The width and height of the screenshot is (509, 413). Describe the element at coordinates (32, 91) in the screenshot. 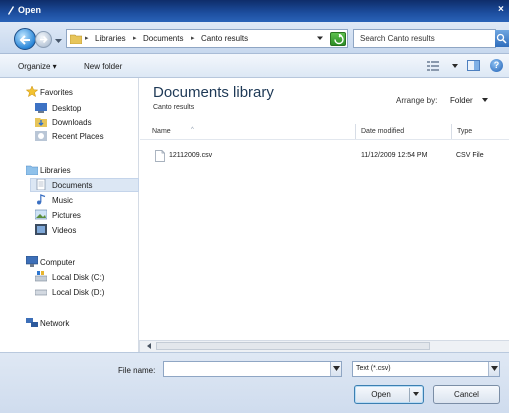

I see `favorites-star-icon` at that location.